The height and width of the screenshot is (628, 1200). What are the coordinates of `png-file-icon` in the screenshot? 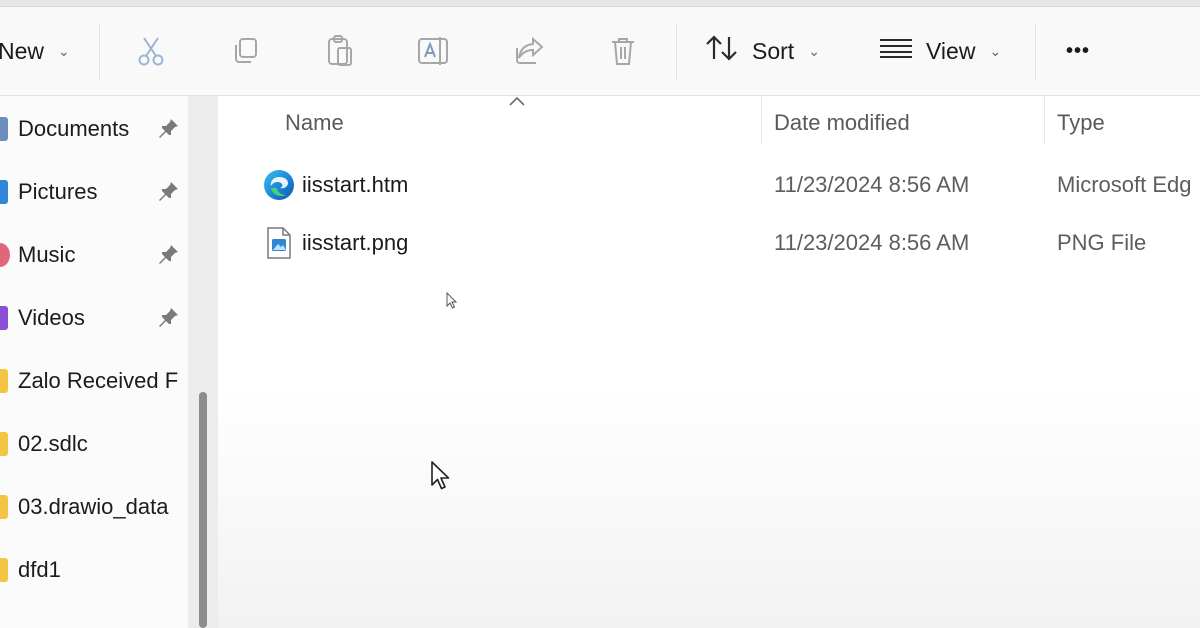 It's located at (279, 243).